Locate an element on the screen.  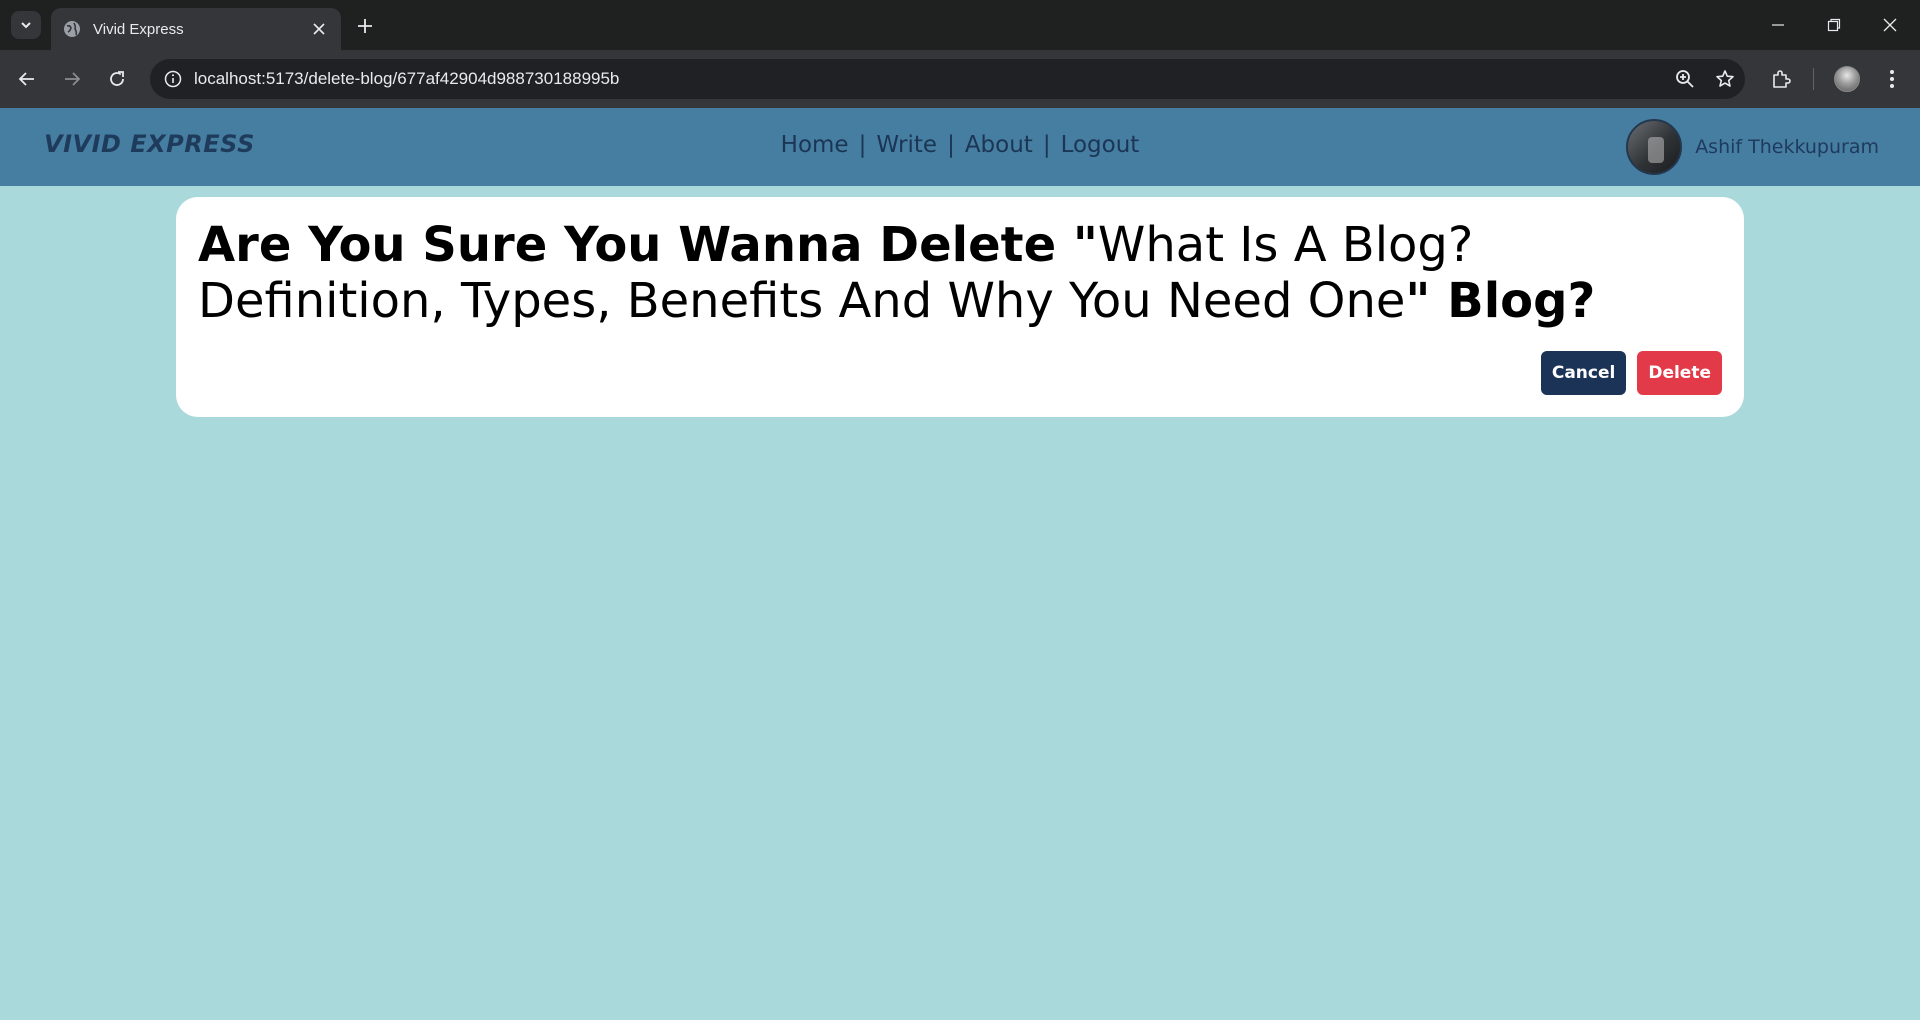
avatar is located at coordinates (1654, 147).